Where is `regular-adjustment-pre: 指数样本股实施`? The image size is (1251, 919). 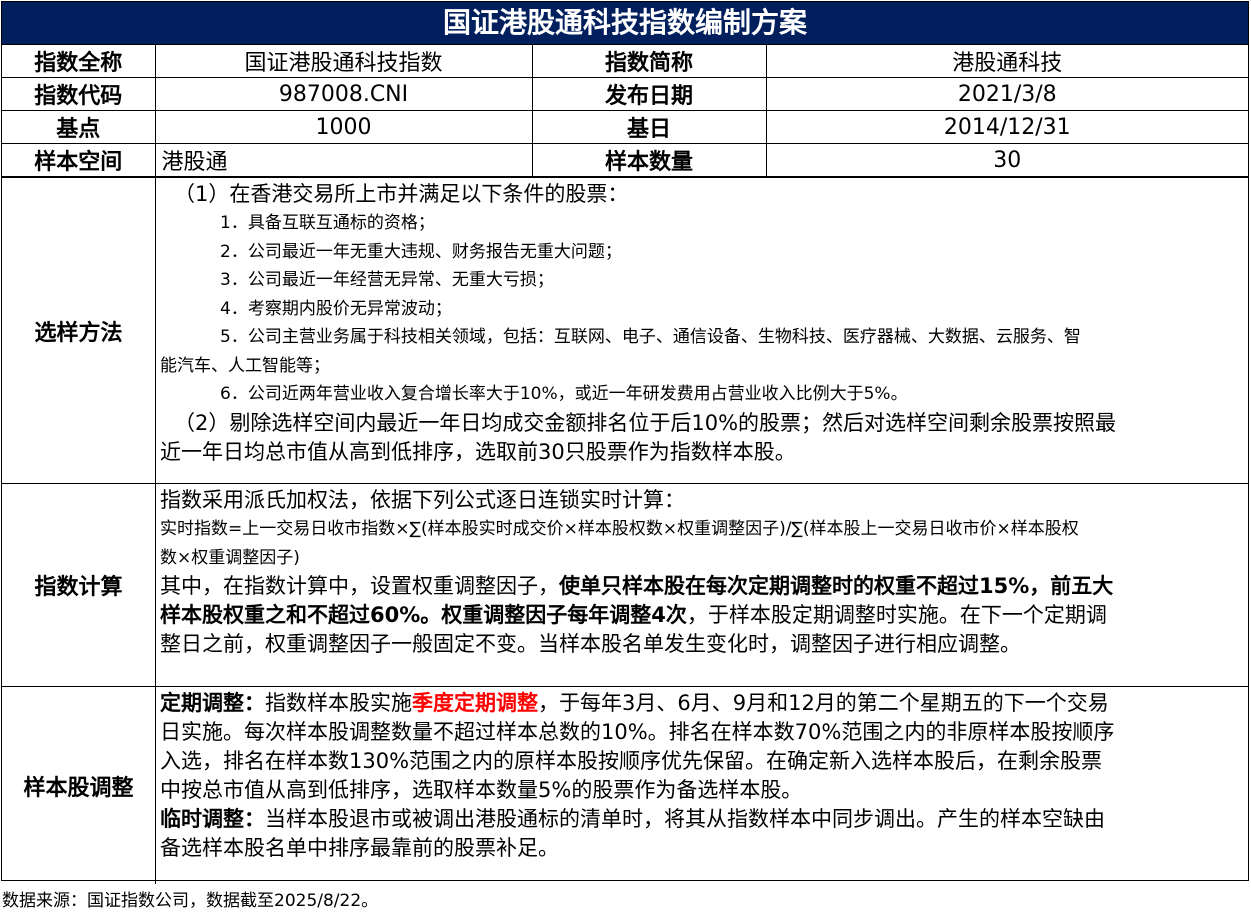
regular-adjustment-pre: 指数样本股实施 is located at coordinates (338, 703).